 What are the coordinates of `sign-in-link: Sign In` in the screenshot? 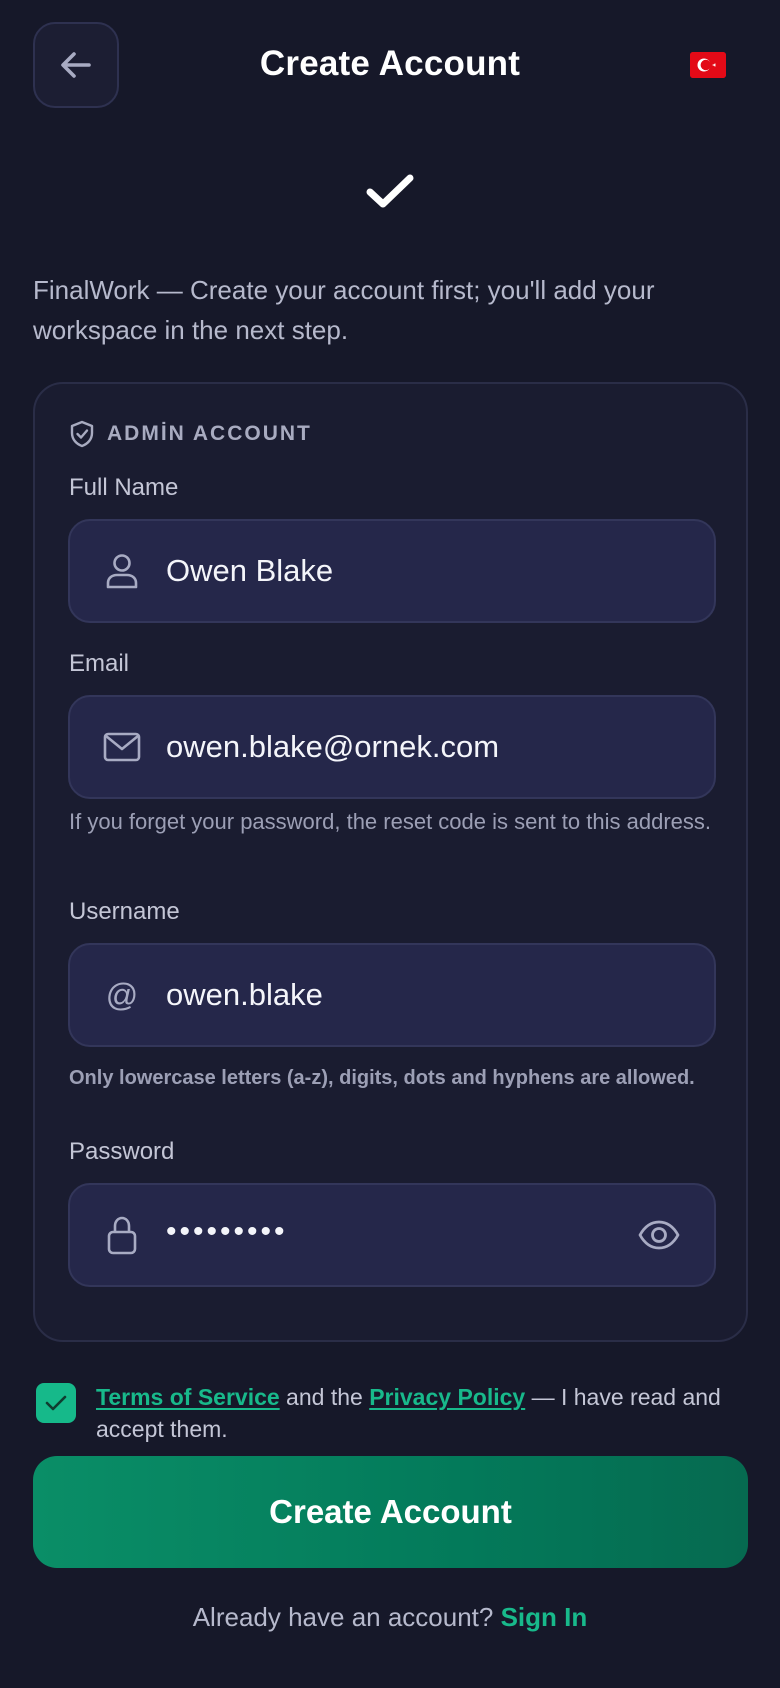 It's located at (544, 1617).